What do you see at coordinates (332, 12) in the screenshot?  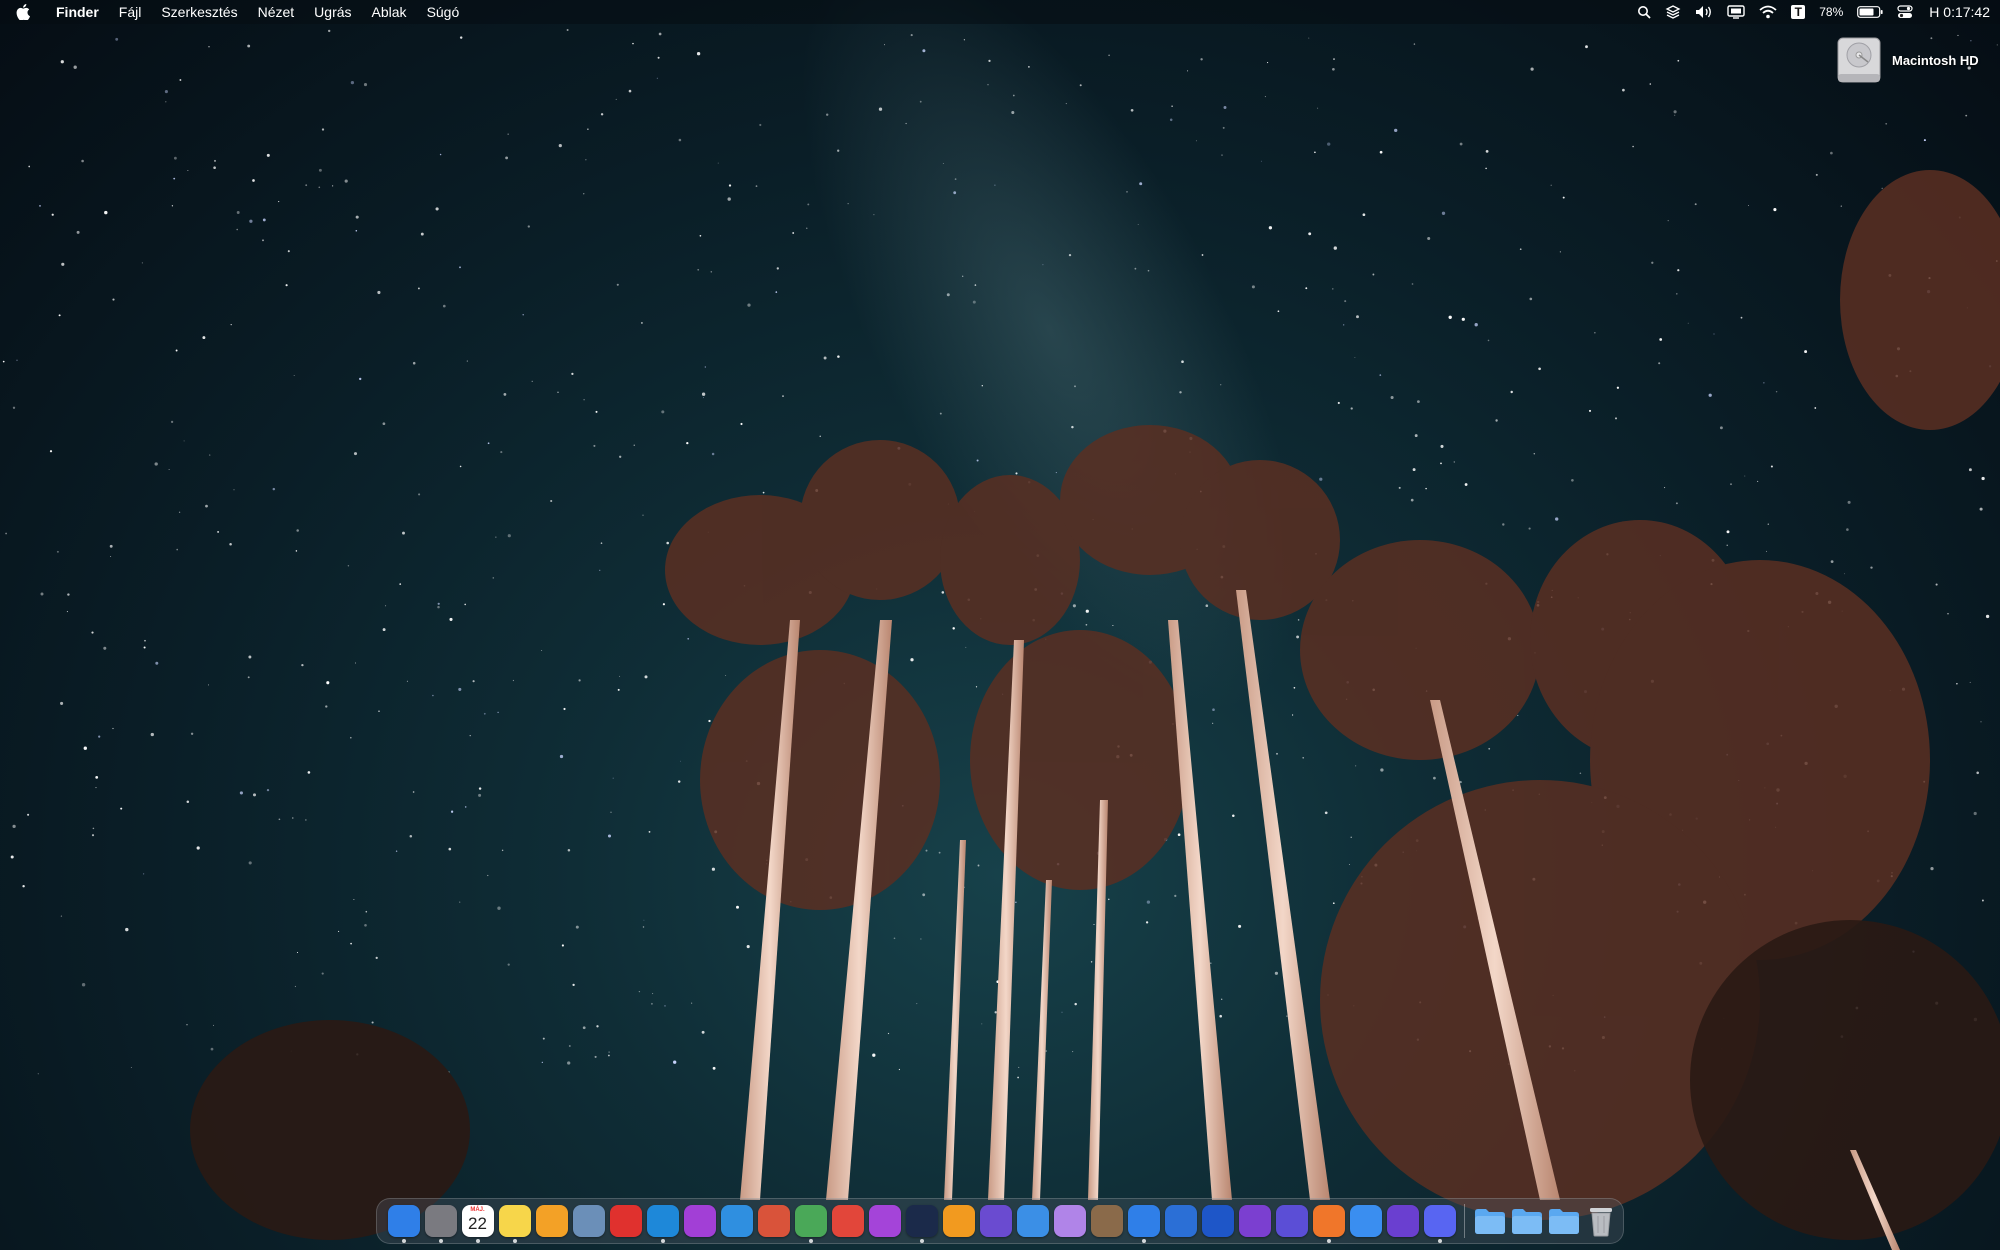 I see `menu-go: Ugrás` at bounding box center [332, 12].